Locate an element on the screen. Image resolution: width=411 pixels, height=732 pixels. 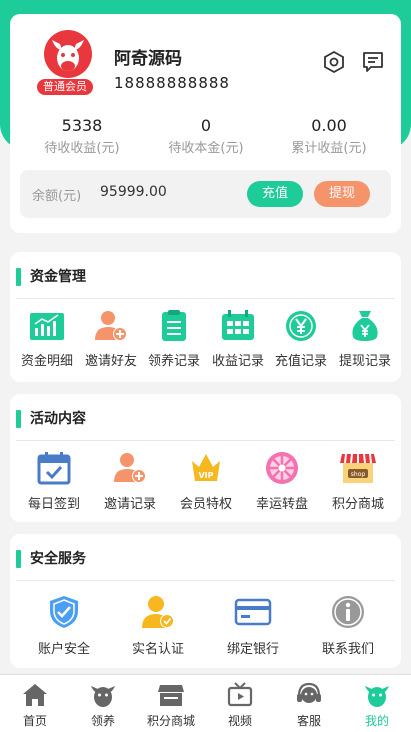
recharge-button: 充值 is located at coordinates (275, 194).